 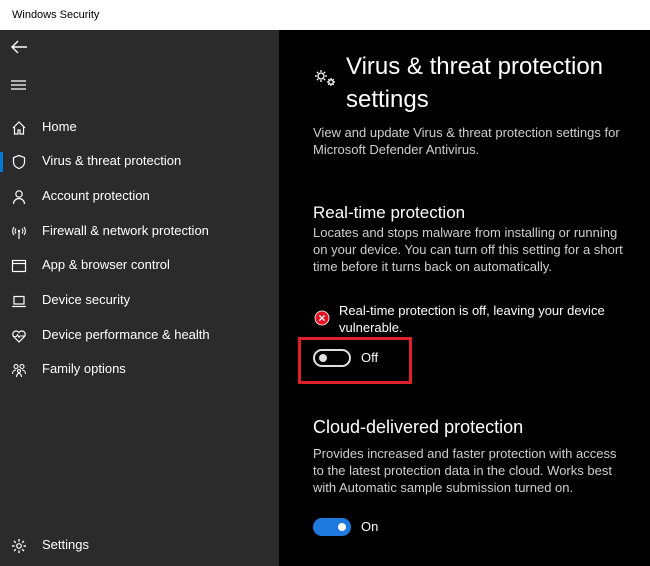 I want to click on realtime-protection-heading: Real-time protection, so click(x=389, y=212).